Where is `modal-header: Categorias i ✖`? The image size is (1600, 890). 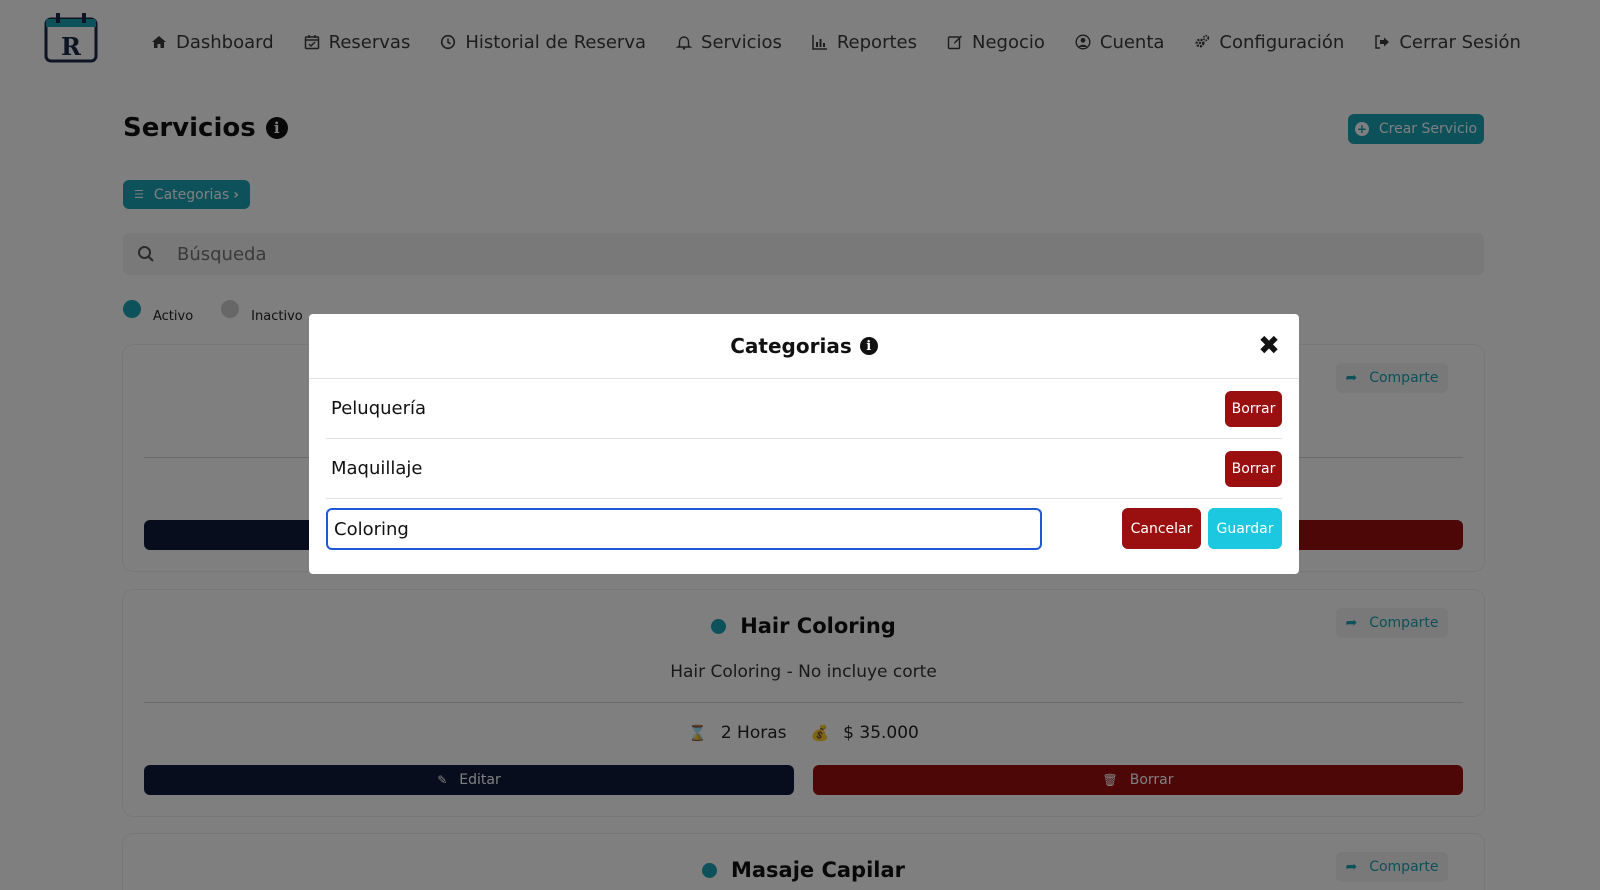
modal-header: Categorias i ✖ is located at coordinates (804, 346).